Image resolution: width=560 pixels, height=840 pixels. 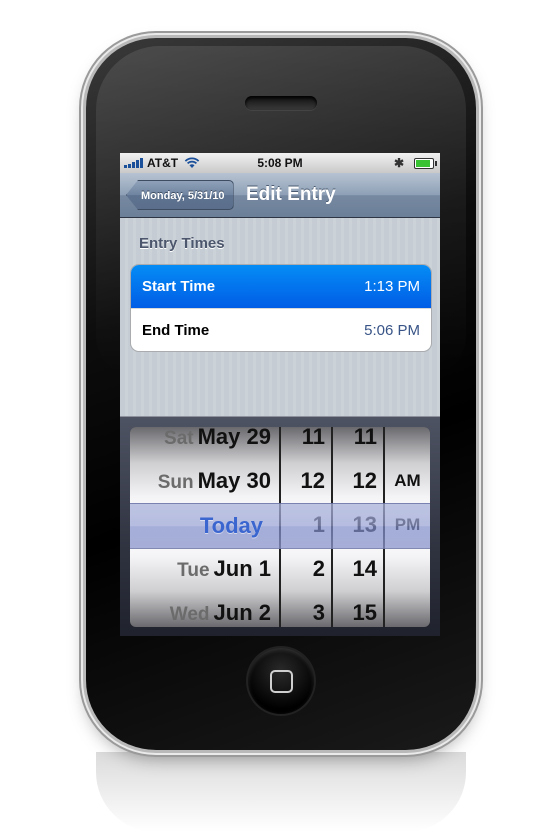 I want to click on minute-item: 15, so click(x=364, y=612).